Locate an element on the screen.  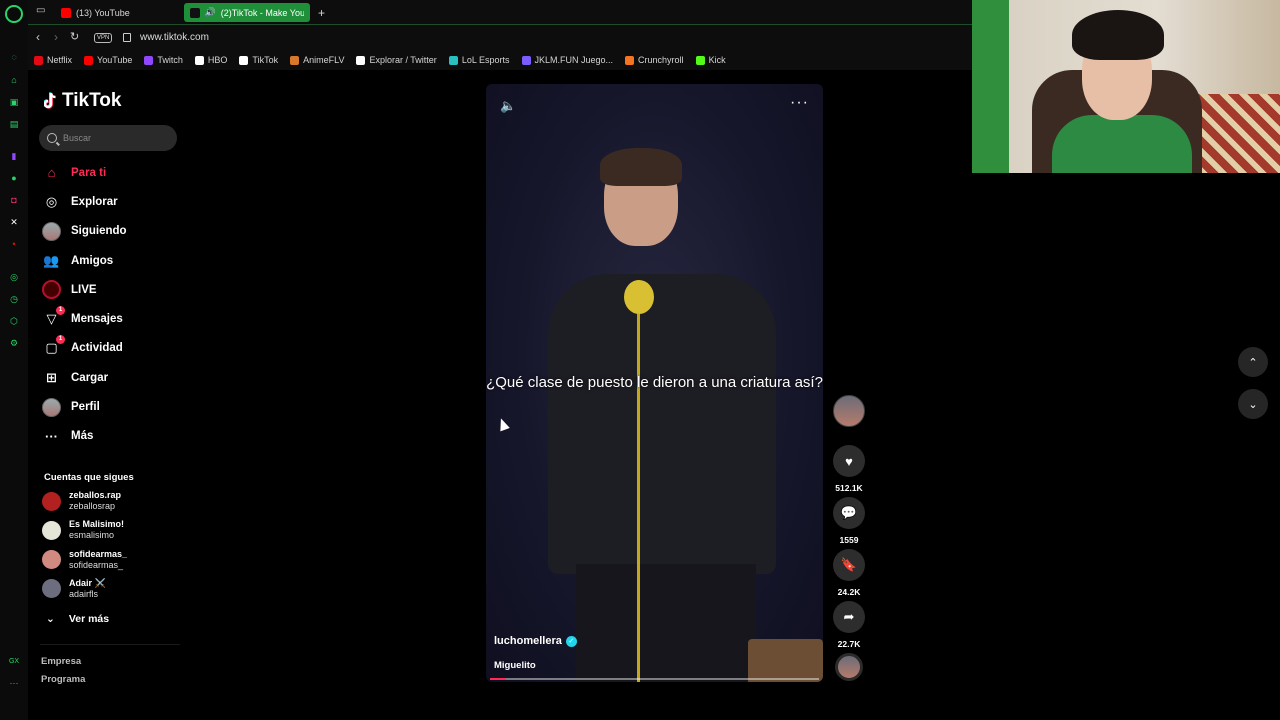
nav-item-amigos: 👥 Amigos is located at coordinates (112, 260).